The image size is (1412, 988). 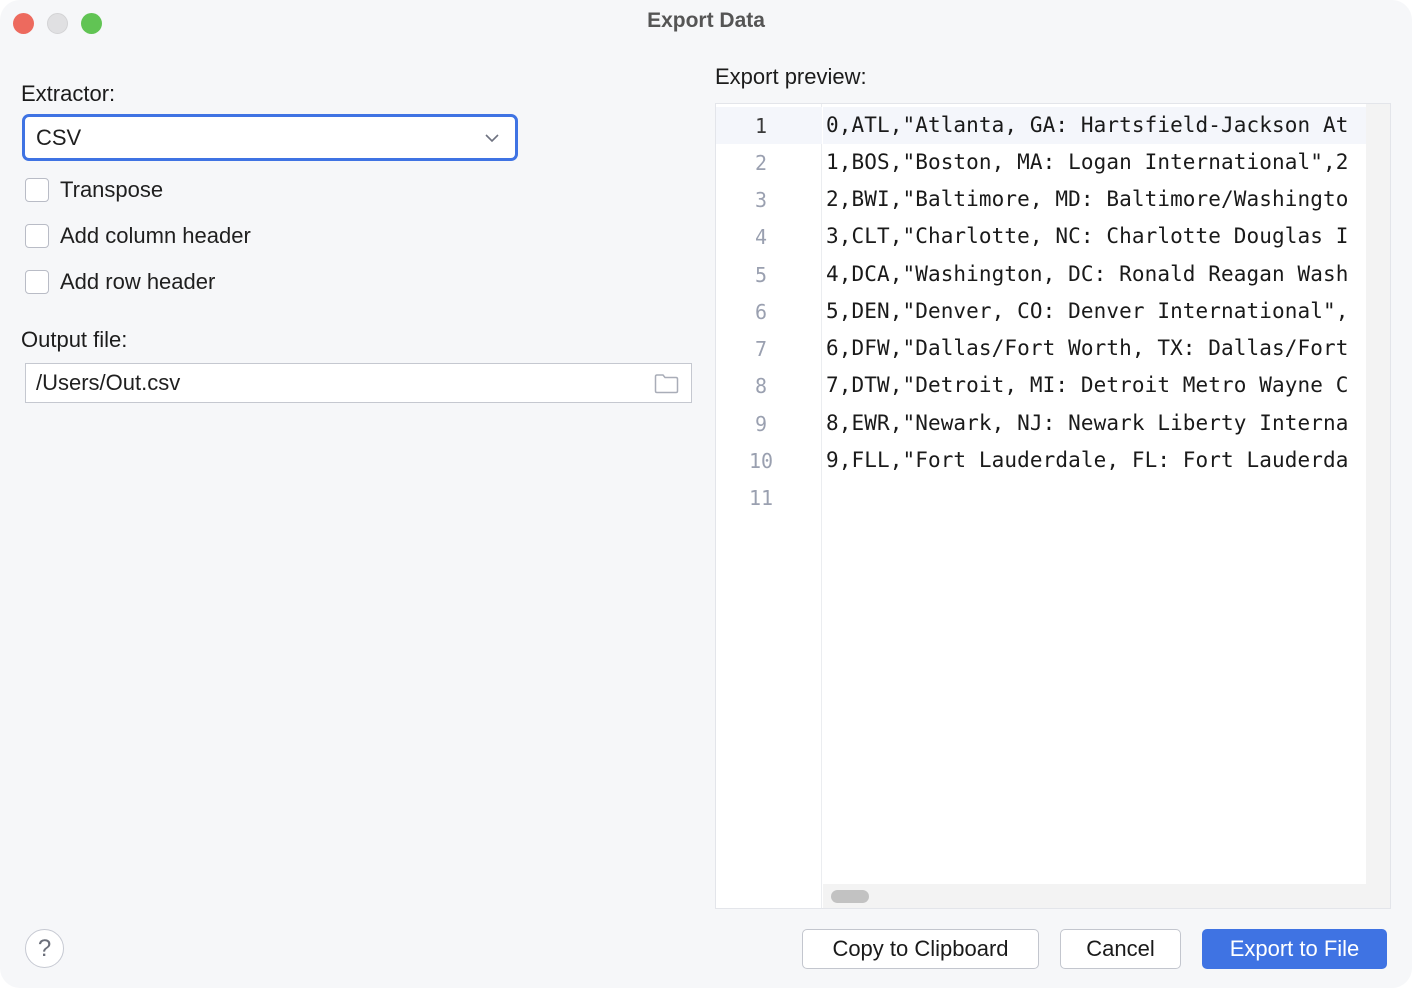 What do you see at coordinates (761, 386) in the screenshot?
I see `line-number: 8` at bounding box center [761, 386].